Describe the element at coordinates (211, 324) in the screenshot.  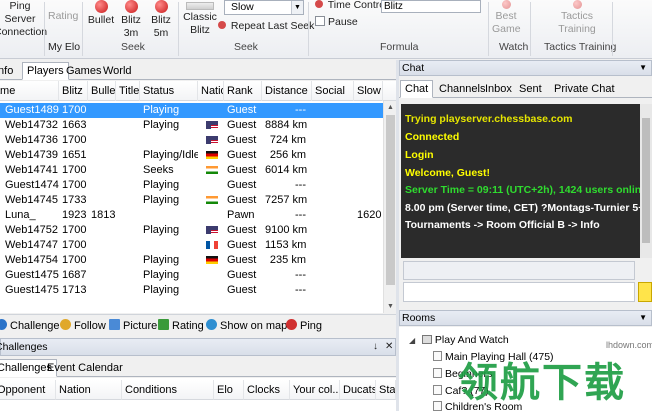
I see `globe-icon` at that location.